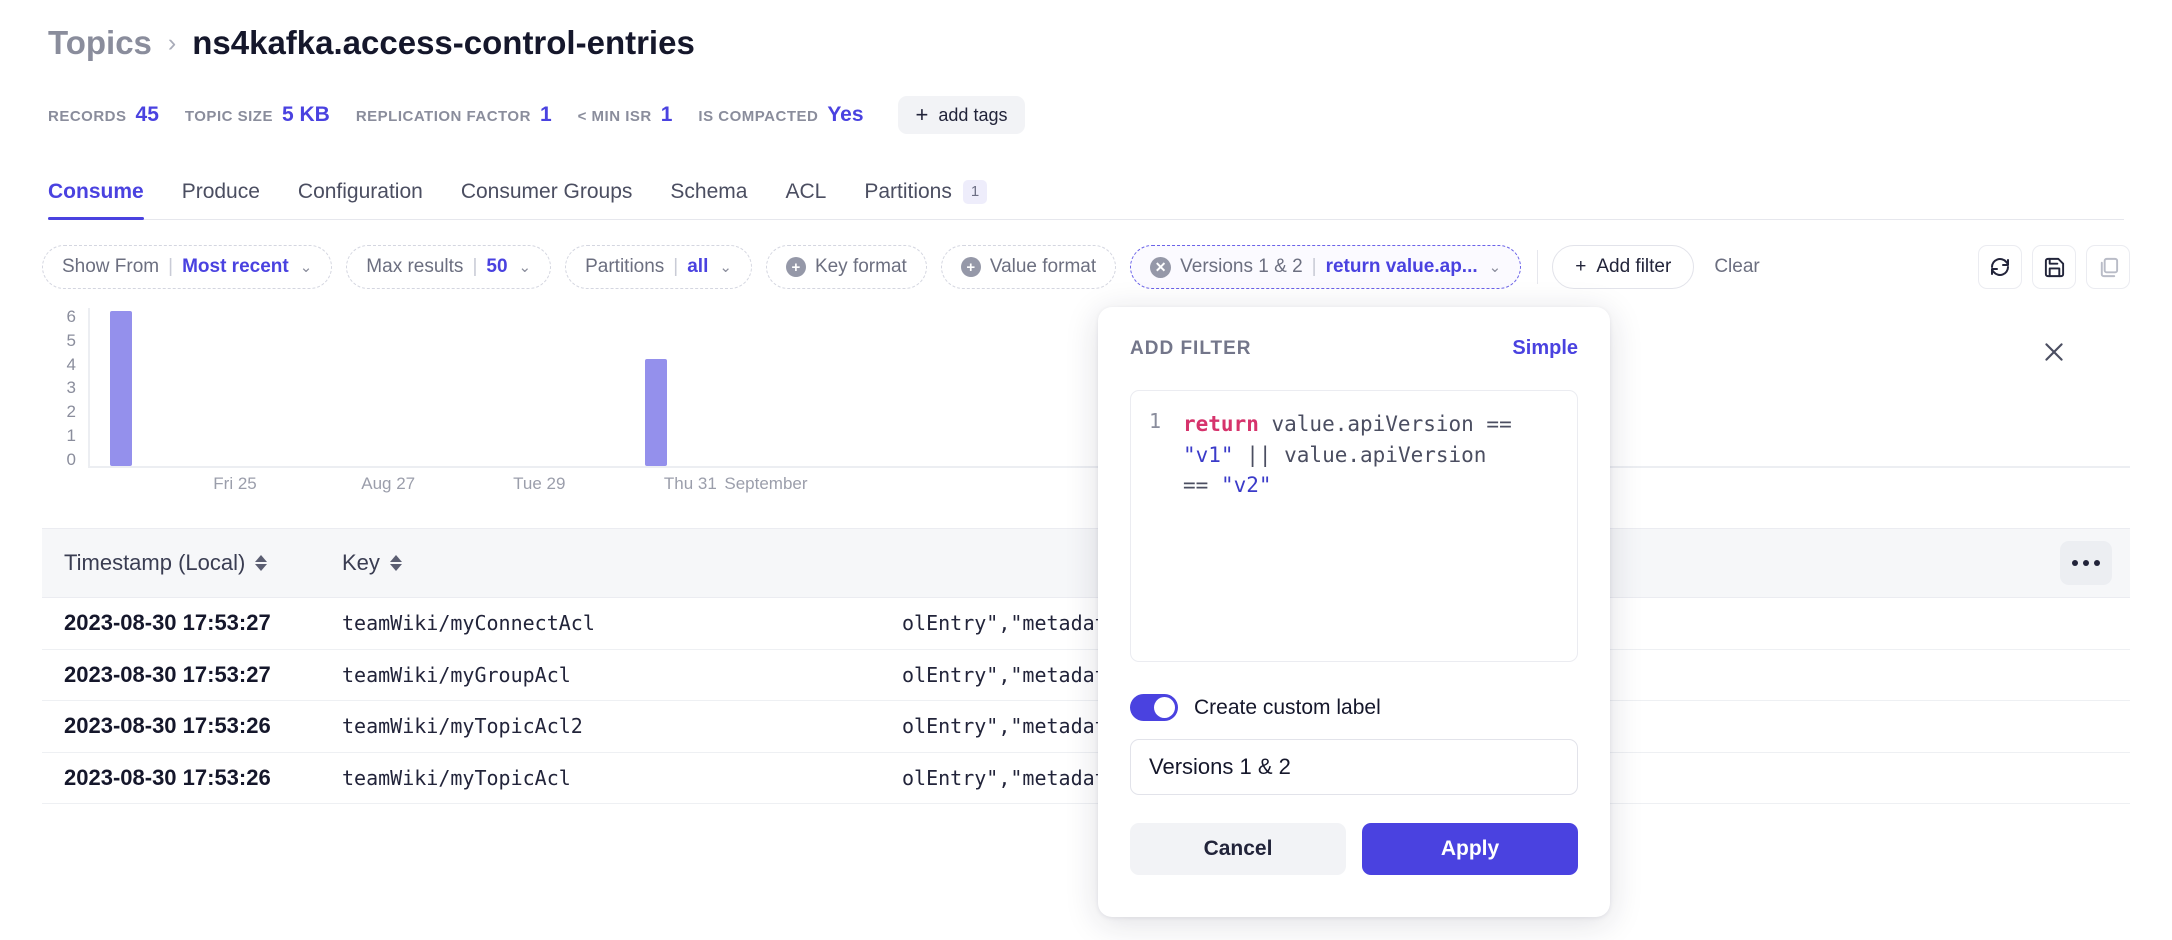 This screenshot has width=2172, height=940. I want to click on tab-partitions: Partitions 1, so click(926, 199).